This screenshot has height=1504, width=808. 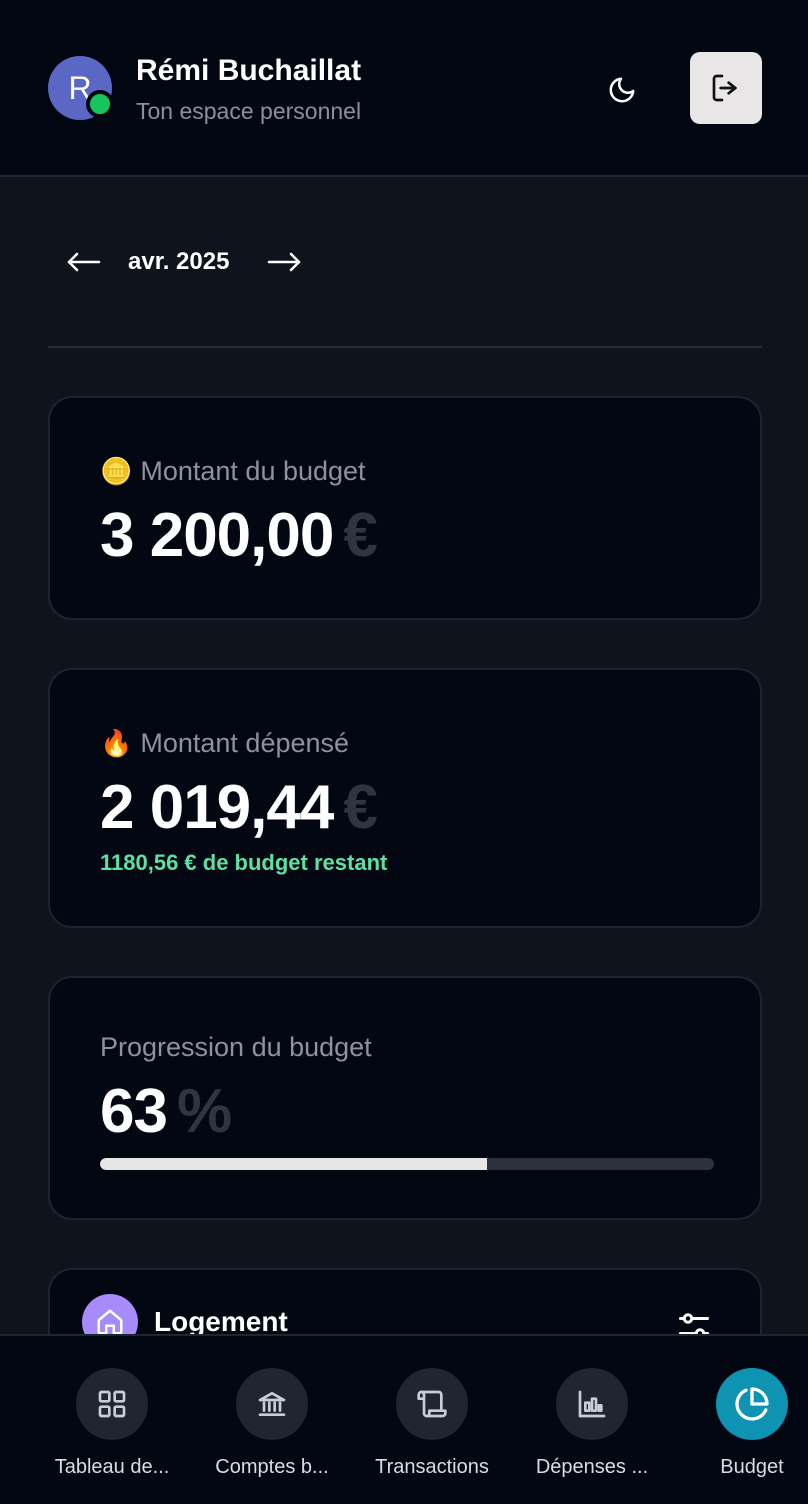 I want to click on moon-icon, so click(x=622, y=90).